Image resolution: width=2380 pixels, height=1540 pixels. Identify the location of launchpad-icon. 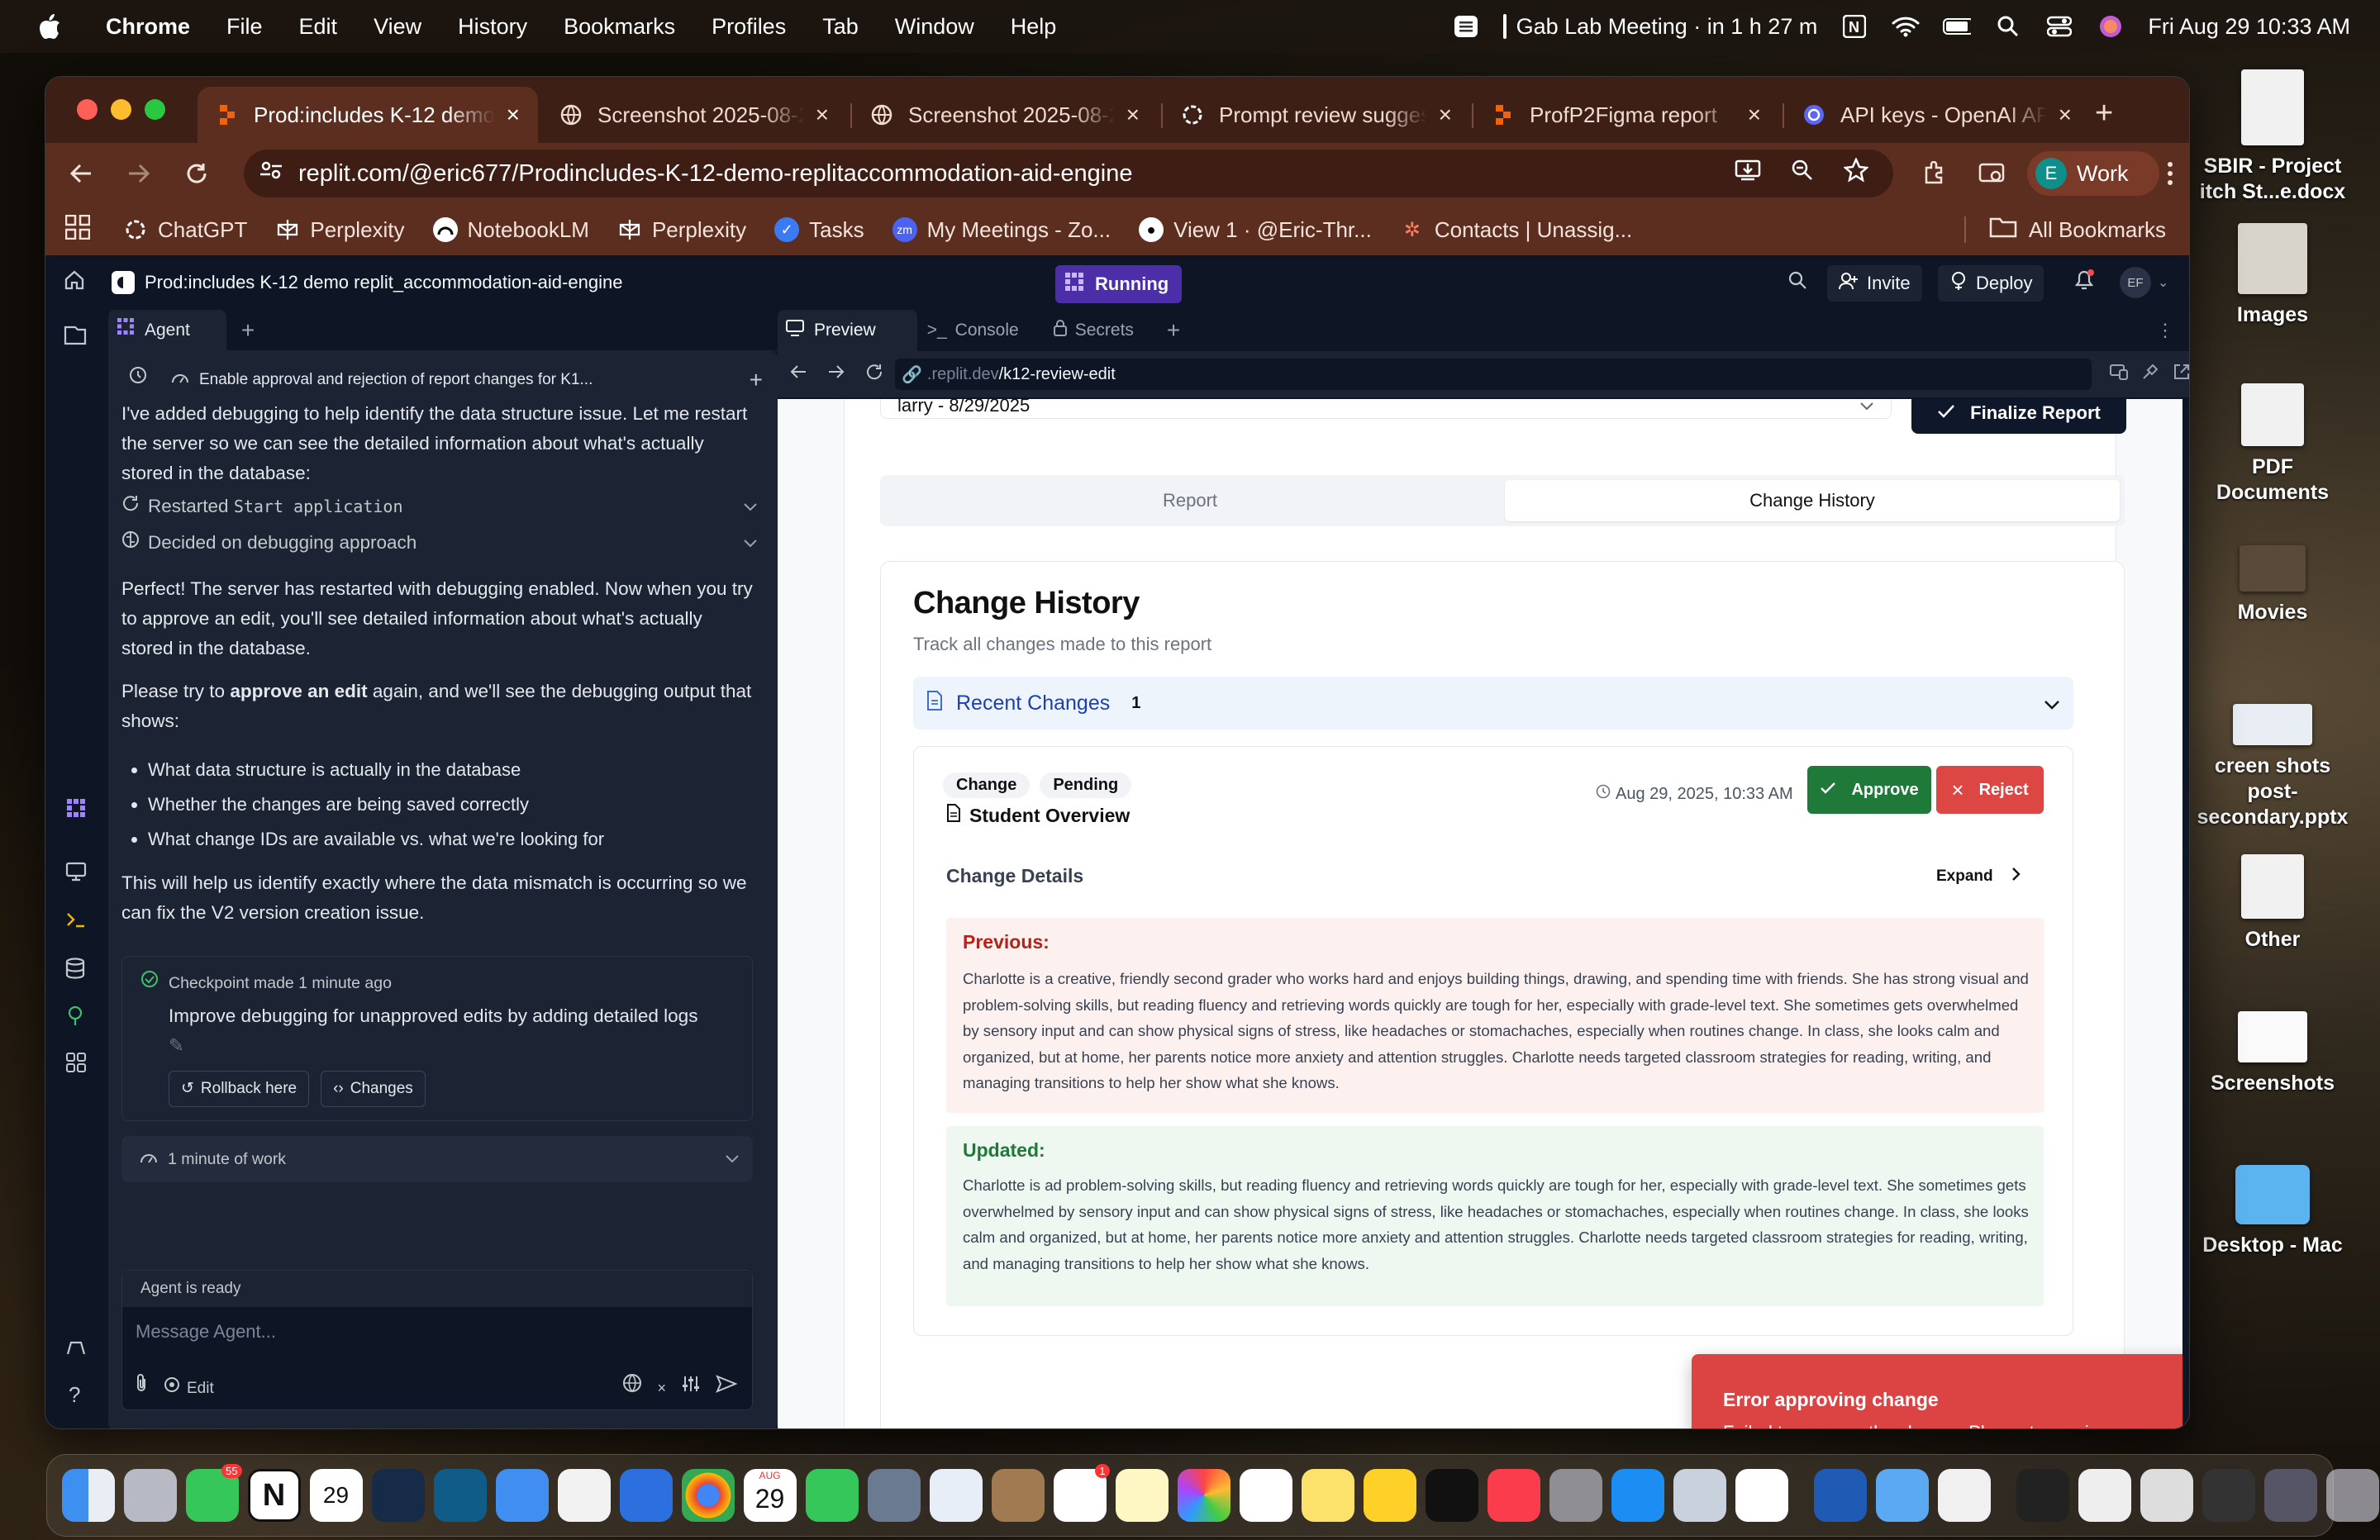
(150, 1495).